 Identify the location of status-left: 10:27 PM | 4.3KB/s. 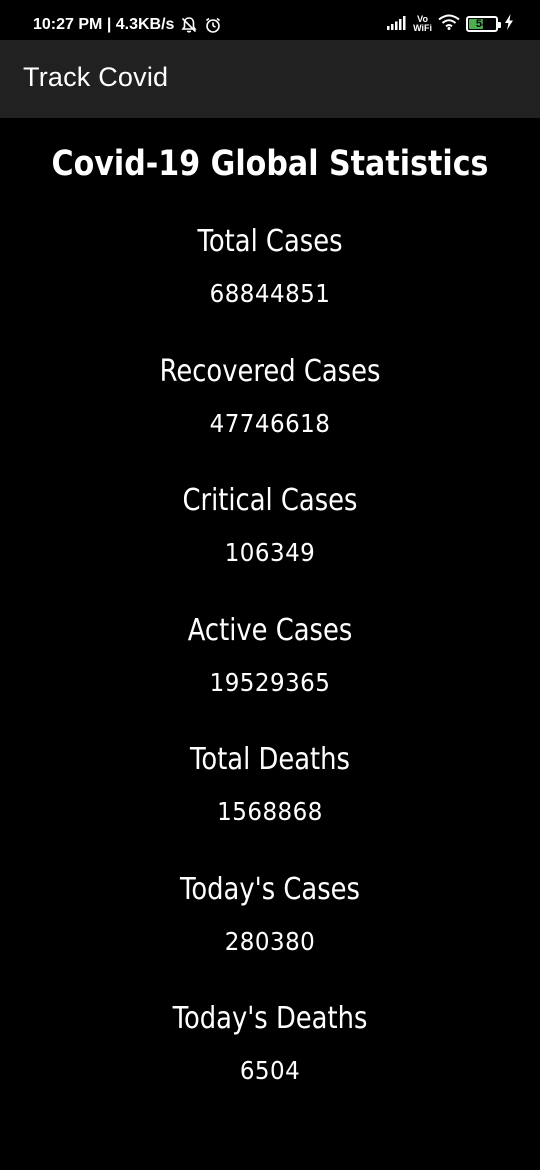
(127, 25).